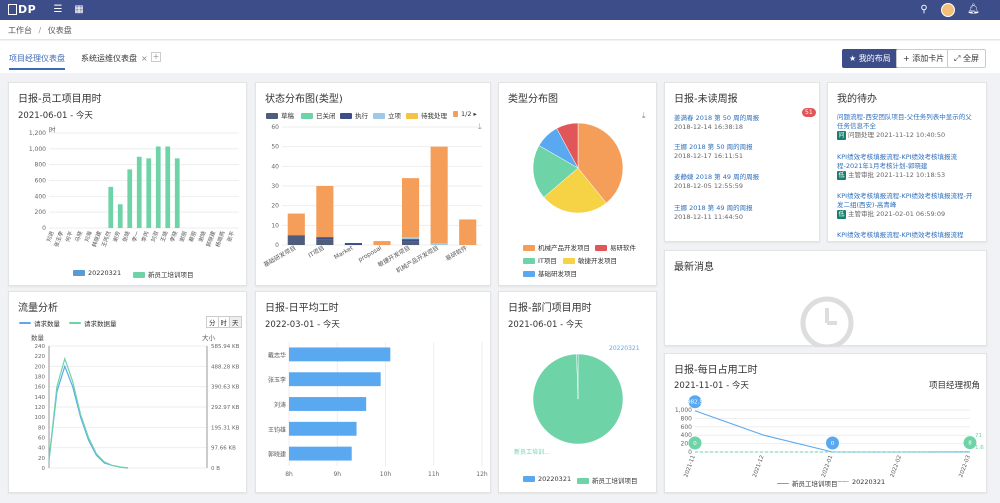 Image resolution: width=1000 pixels, height=503 pixels. I want to click on y-tick-label: 160, so click(40, 388).